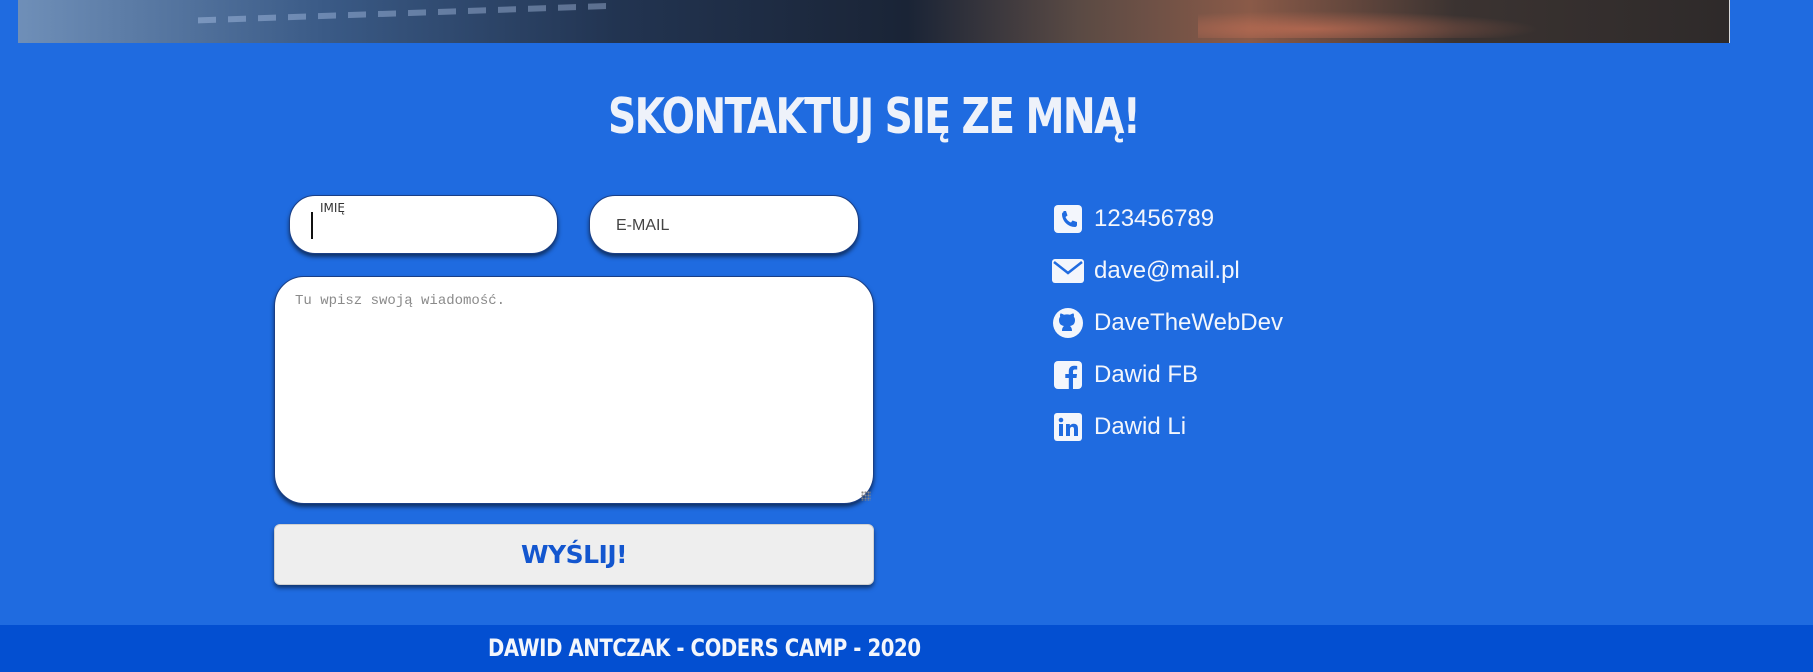 The height and width of the screenshot is (672, 1813). Describe the element at coordinates (1068, 427) in the screenshot. I see `linkedin-icon` at that location.